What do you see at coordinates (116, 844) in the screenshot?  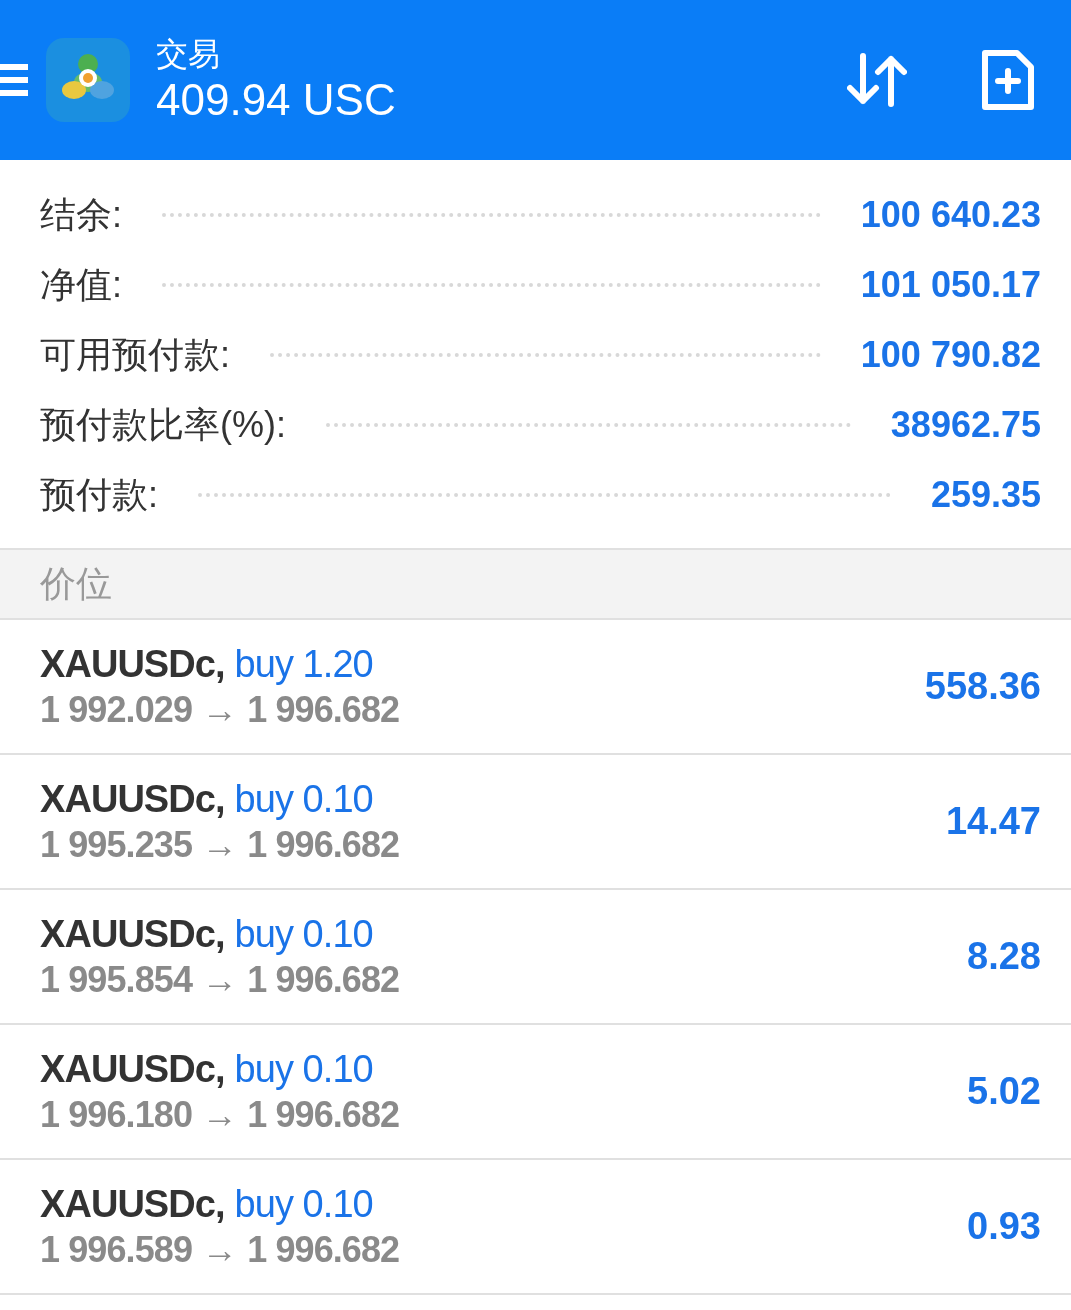 I see `open-price: 1 995.235` at bounding box center [116, 844].